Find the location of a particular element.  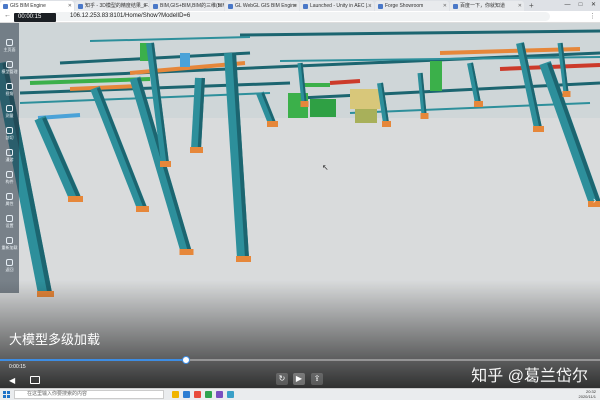

mouse-cursor-icon: ↖ is located at coordinates (325, 167).